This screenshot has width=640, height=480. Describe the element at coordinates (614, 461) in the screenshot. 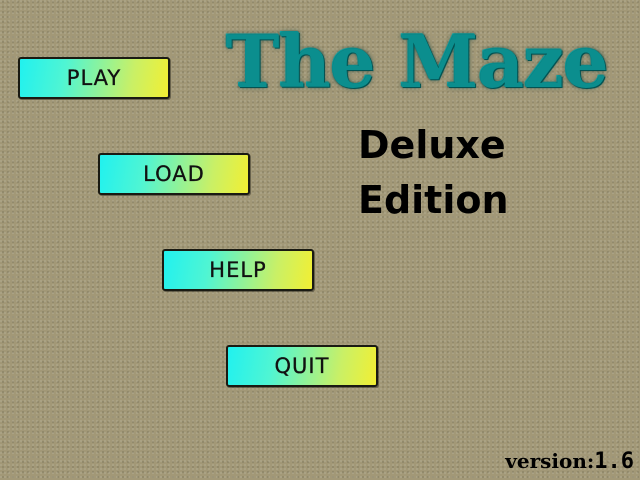

I see `version-number: 1.6` at that location.